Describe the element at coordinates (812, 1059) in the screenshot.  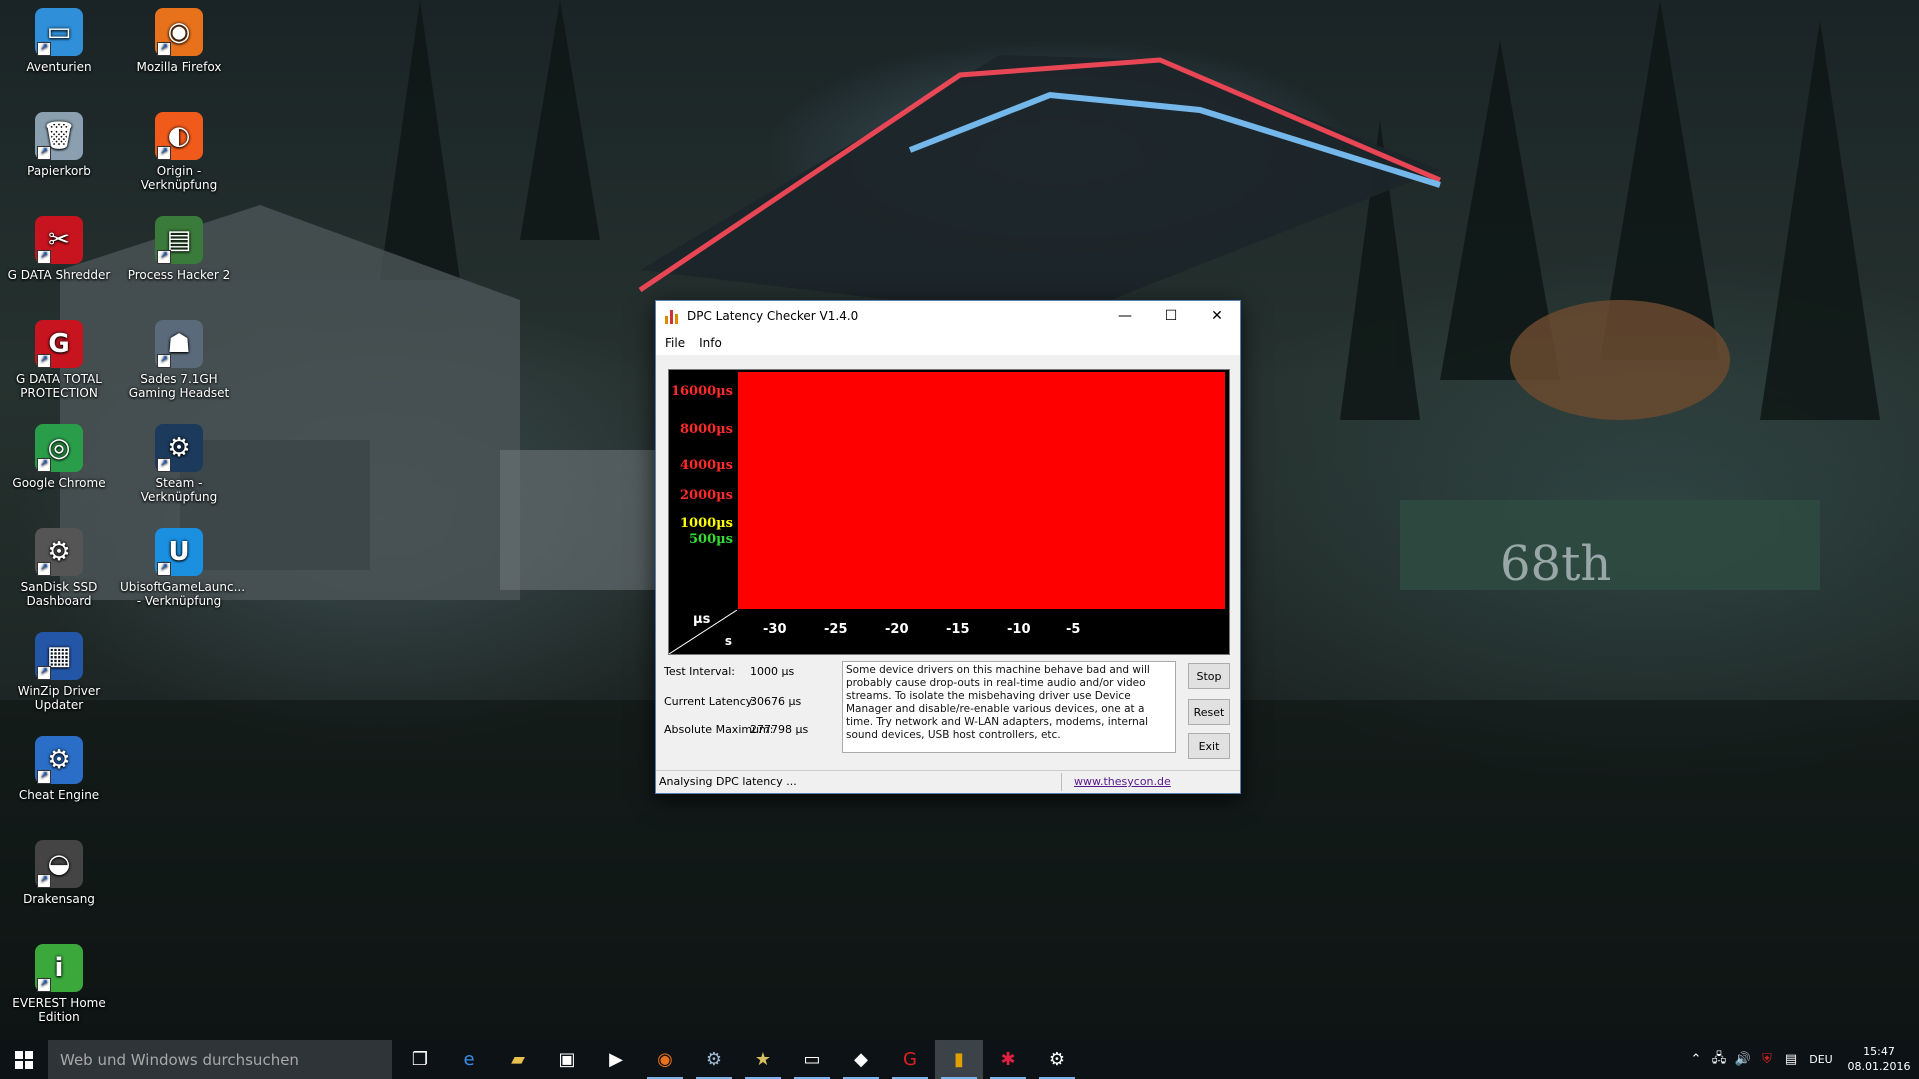
I see `taskbar-monitor-app-icon: ▭` at that location.